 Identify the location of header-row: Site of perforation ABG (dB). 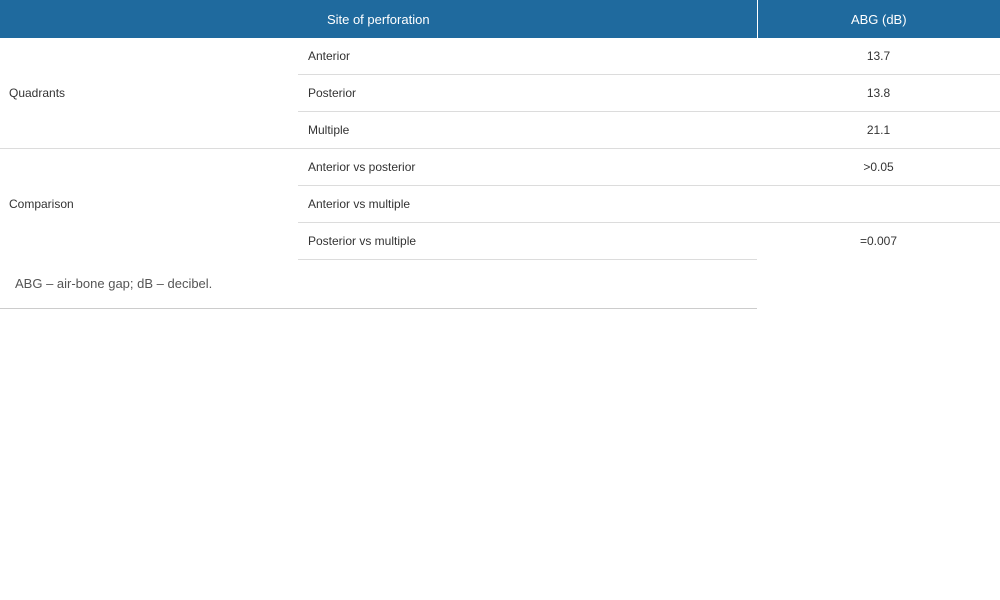
(500, 19).